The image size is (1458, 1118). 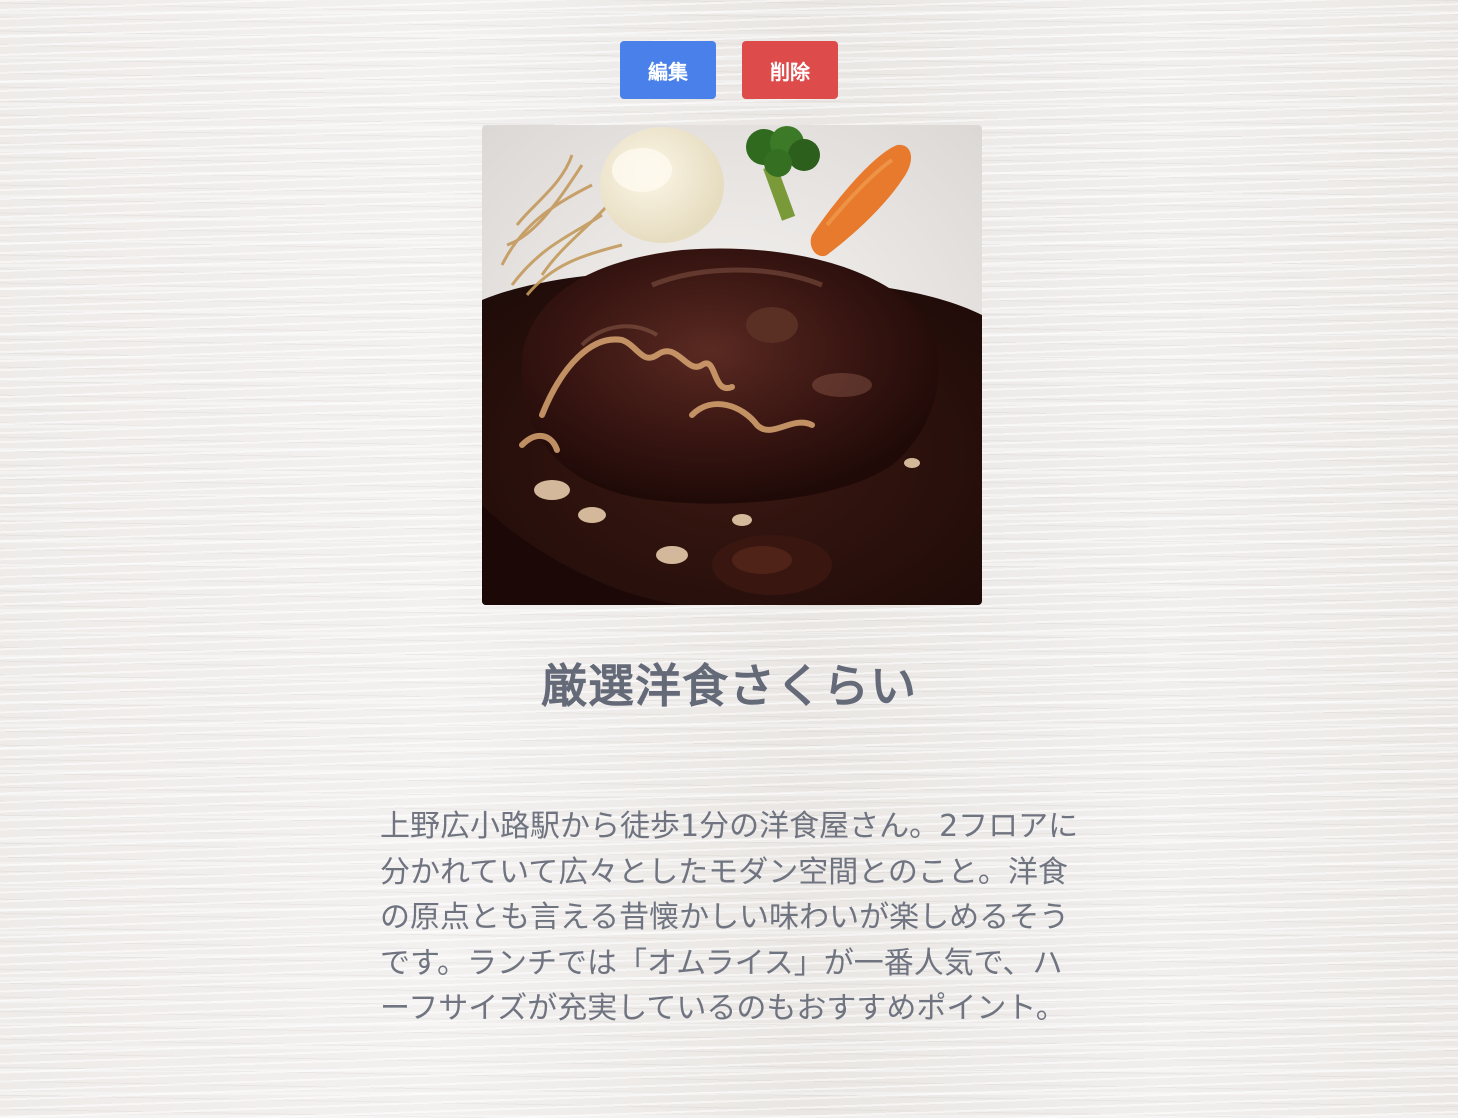 What do you see at coordinates (729, 686) in the screenshot?
I see `restaurant-name: 厳選洋食さくらい` at bounding box center [729, 686].